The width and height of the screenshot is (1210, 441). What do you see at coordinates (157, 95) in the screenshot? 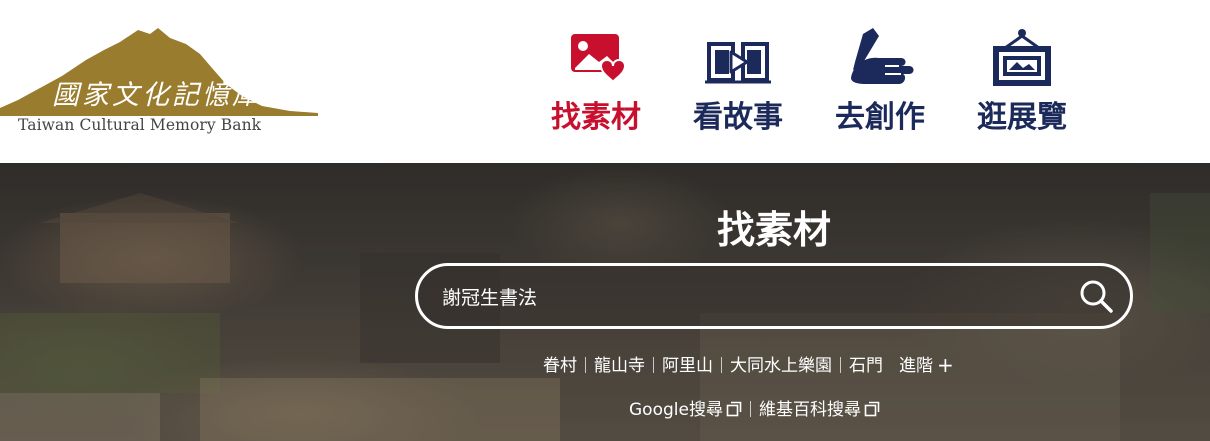
I see `svg-text: 國家文化記憶庫` at bounding box center [157, 95].